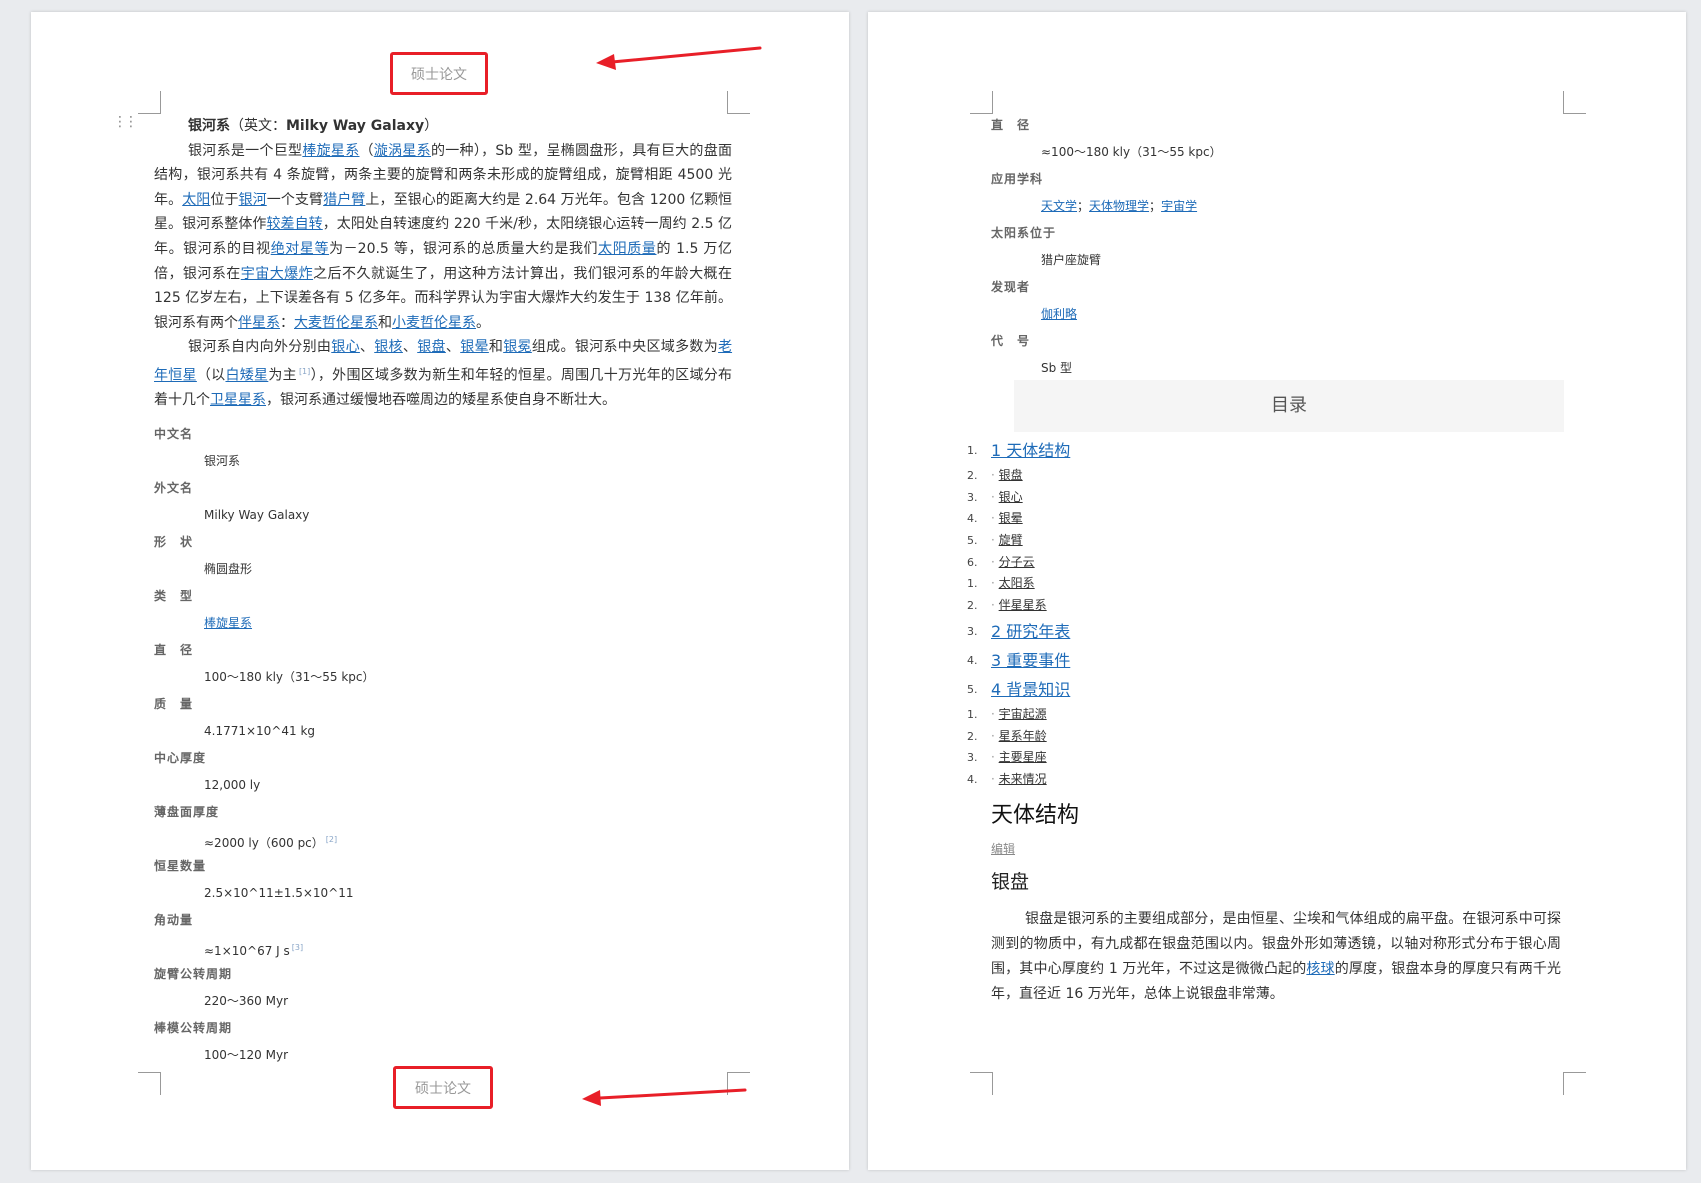 Image resolution: width=1701 pixels, height=1183 pixels. Describe the element at coordinates (1019, 606) in the screenshot. I see `toc-label: · 伴星星系` at that location.